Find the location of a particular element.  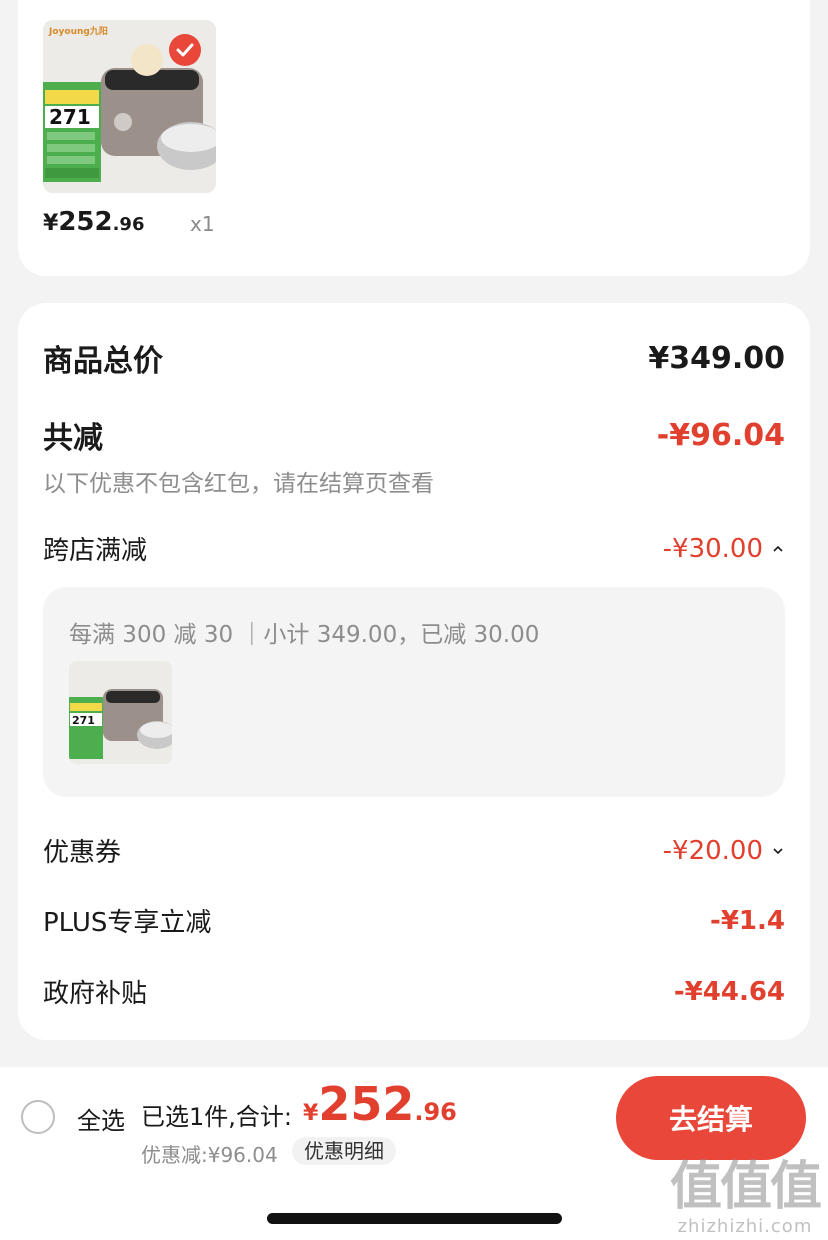

rice-cooker-image: 271 is located at coordinates (120, 712).